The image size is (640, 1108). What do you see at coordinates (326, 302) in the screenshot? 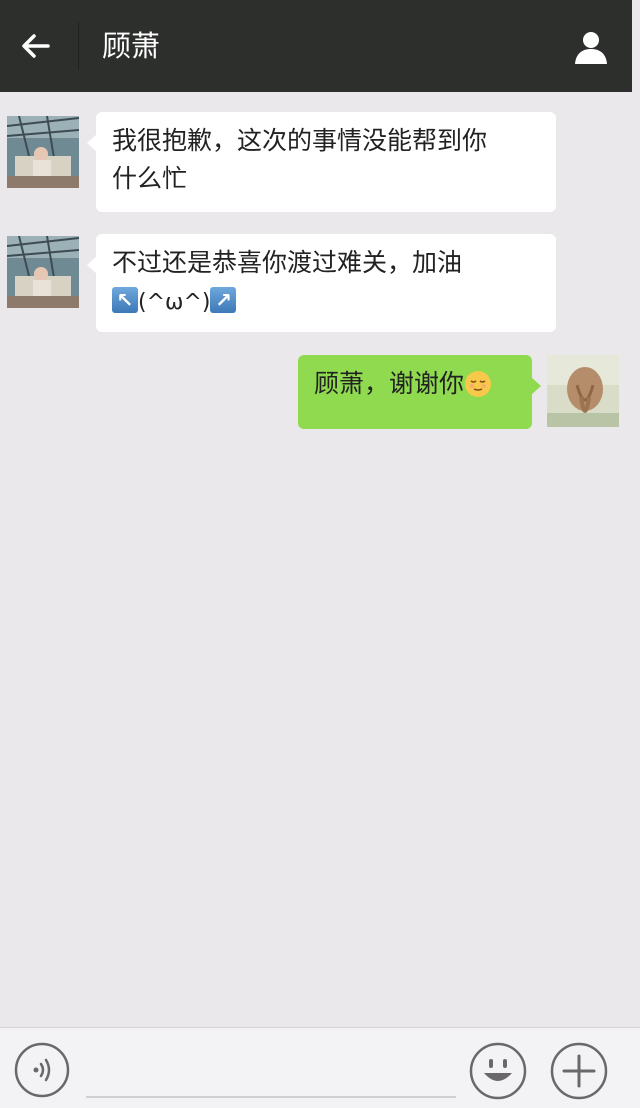
I see `message-line-2: ↖ (^ω^) ↗` at bounding box center [326, 302].